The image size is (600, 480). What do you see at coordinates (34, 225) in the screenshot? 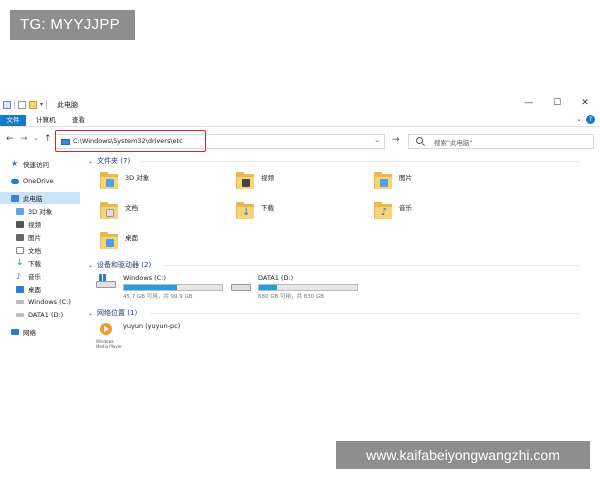
I see `sidebar-item-label: 视频` at bounding box center [34, 225].